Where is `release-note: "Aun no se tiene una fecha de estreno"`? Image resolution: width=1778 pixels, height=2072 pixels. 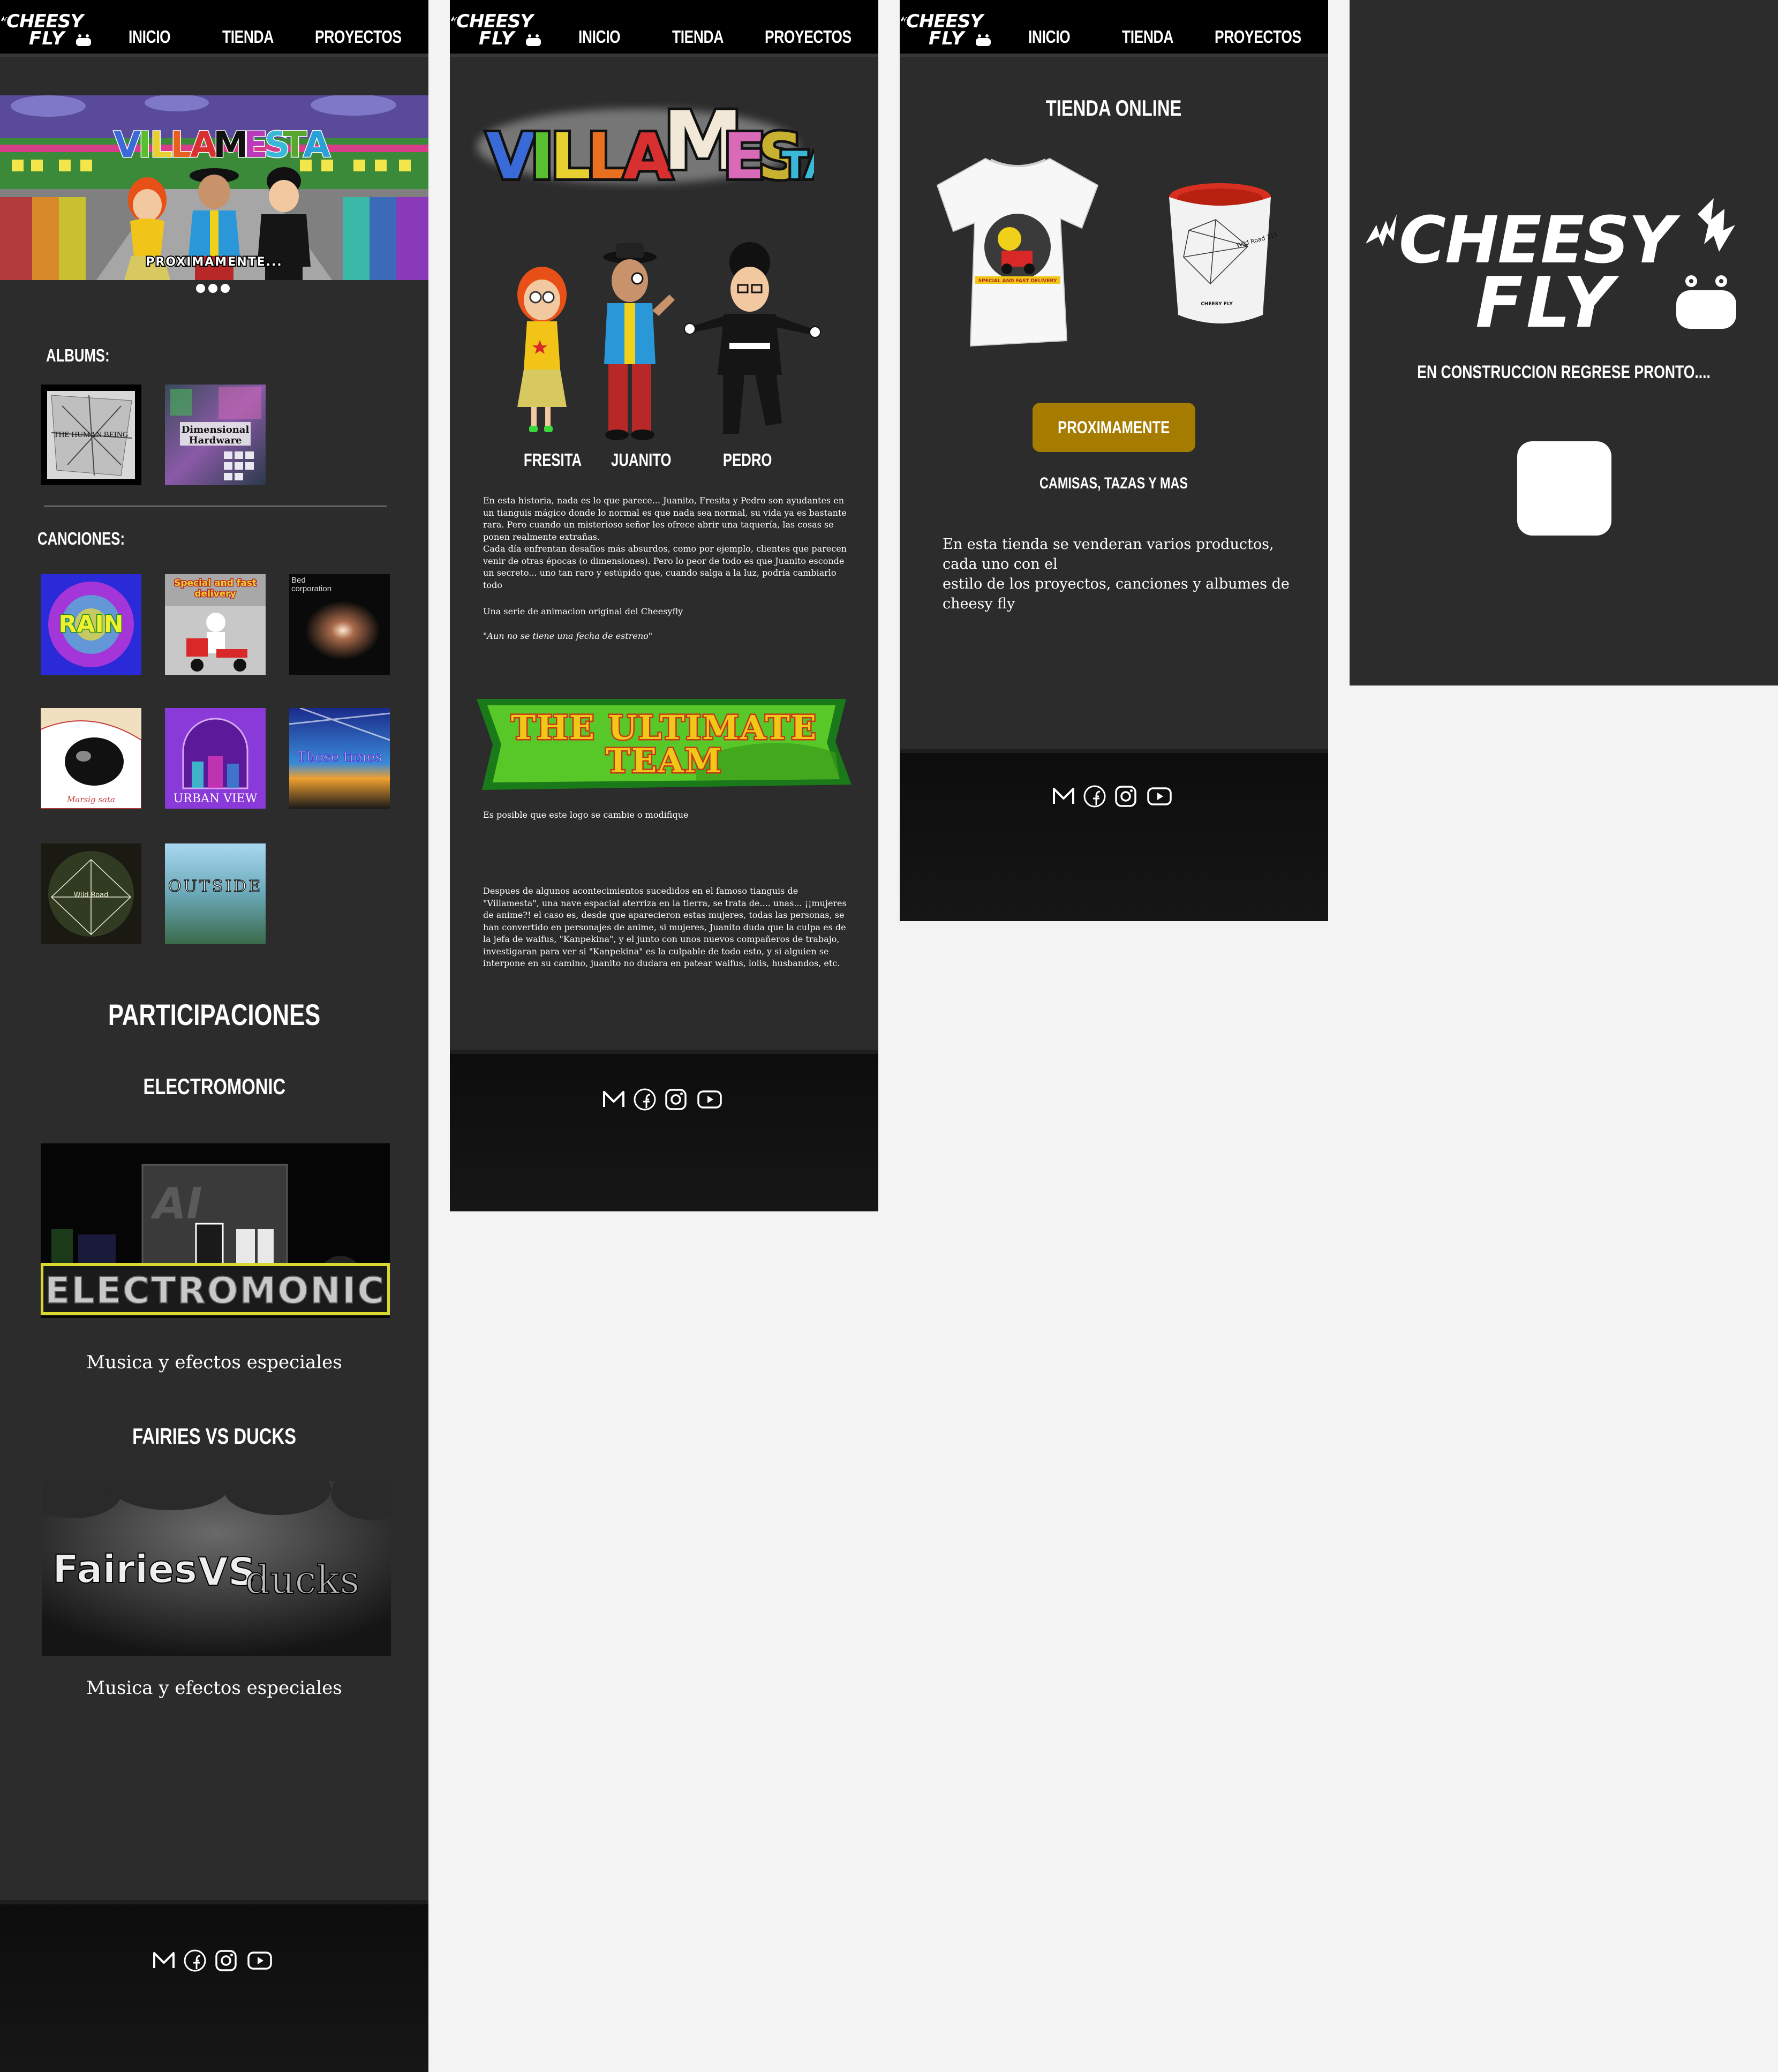
release-note: "Aun no se tiene una fecha de estreno" is located at coordinates (568, 636).